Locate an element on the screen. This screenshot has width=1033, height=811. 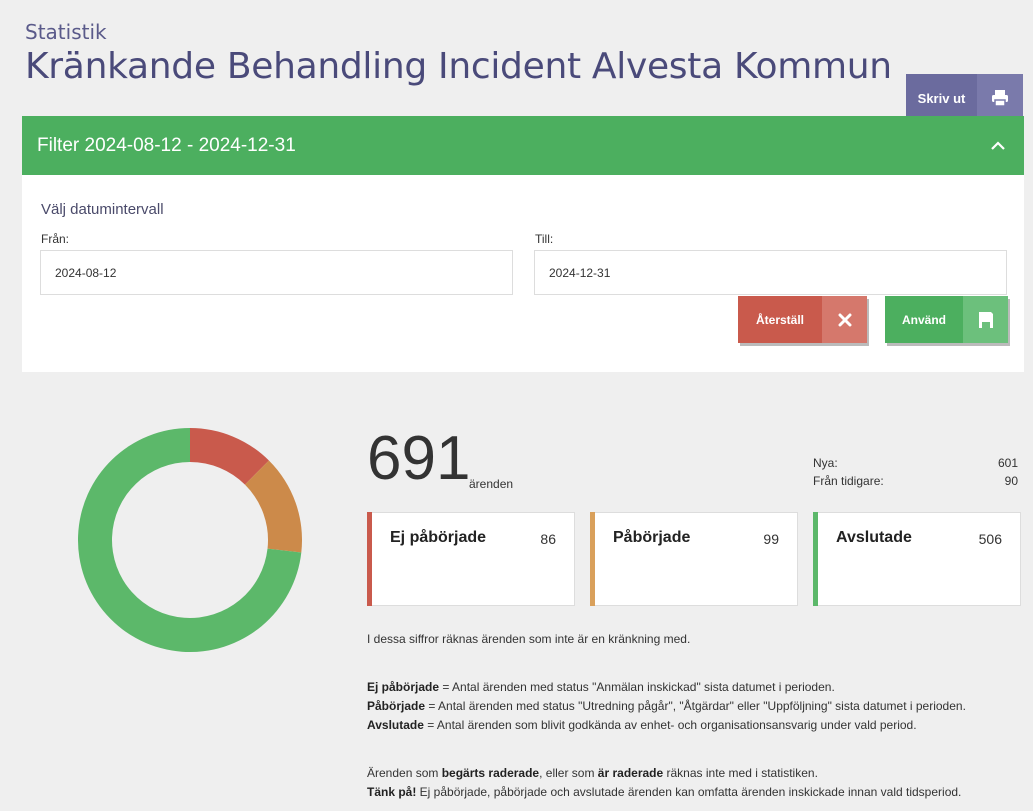
save-icon is located at coordinates (985, 319).